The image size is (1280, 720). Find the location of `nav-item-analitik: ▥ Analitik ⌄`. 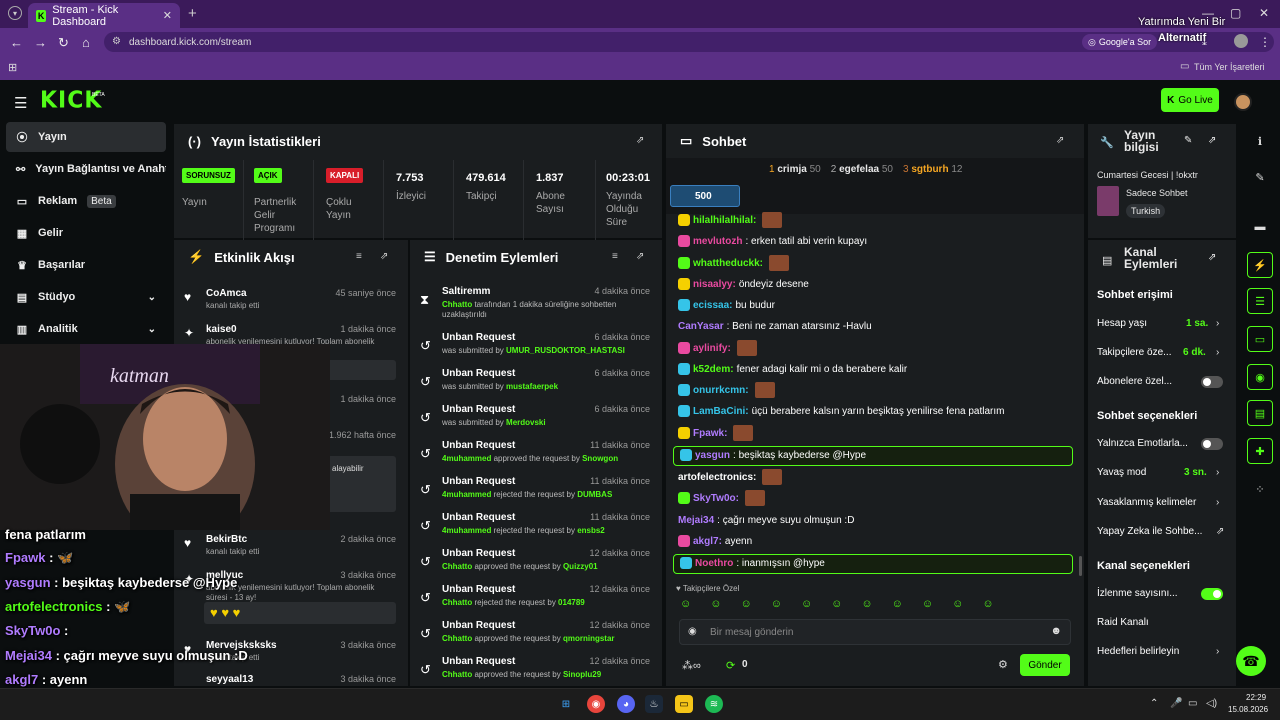

nav-item-analitik: ▥ Analitik ⌄ is located at coordinates (86, 329).